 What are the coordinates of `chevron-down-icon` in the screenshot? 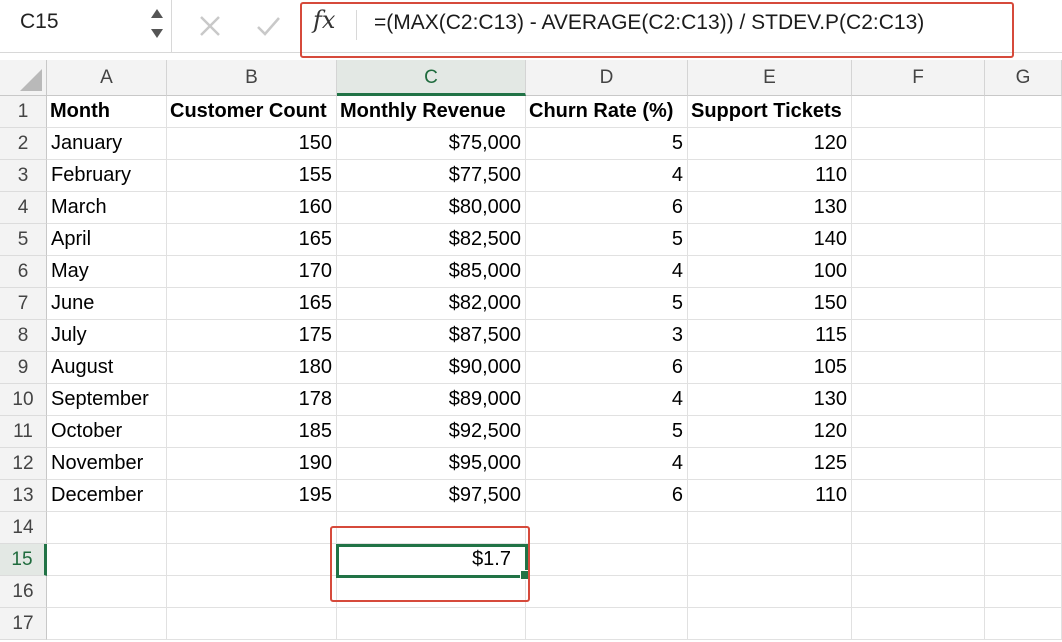 It's located at (157, 33).